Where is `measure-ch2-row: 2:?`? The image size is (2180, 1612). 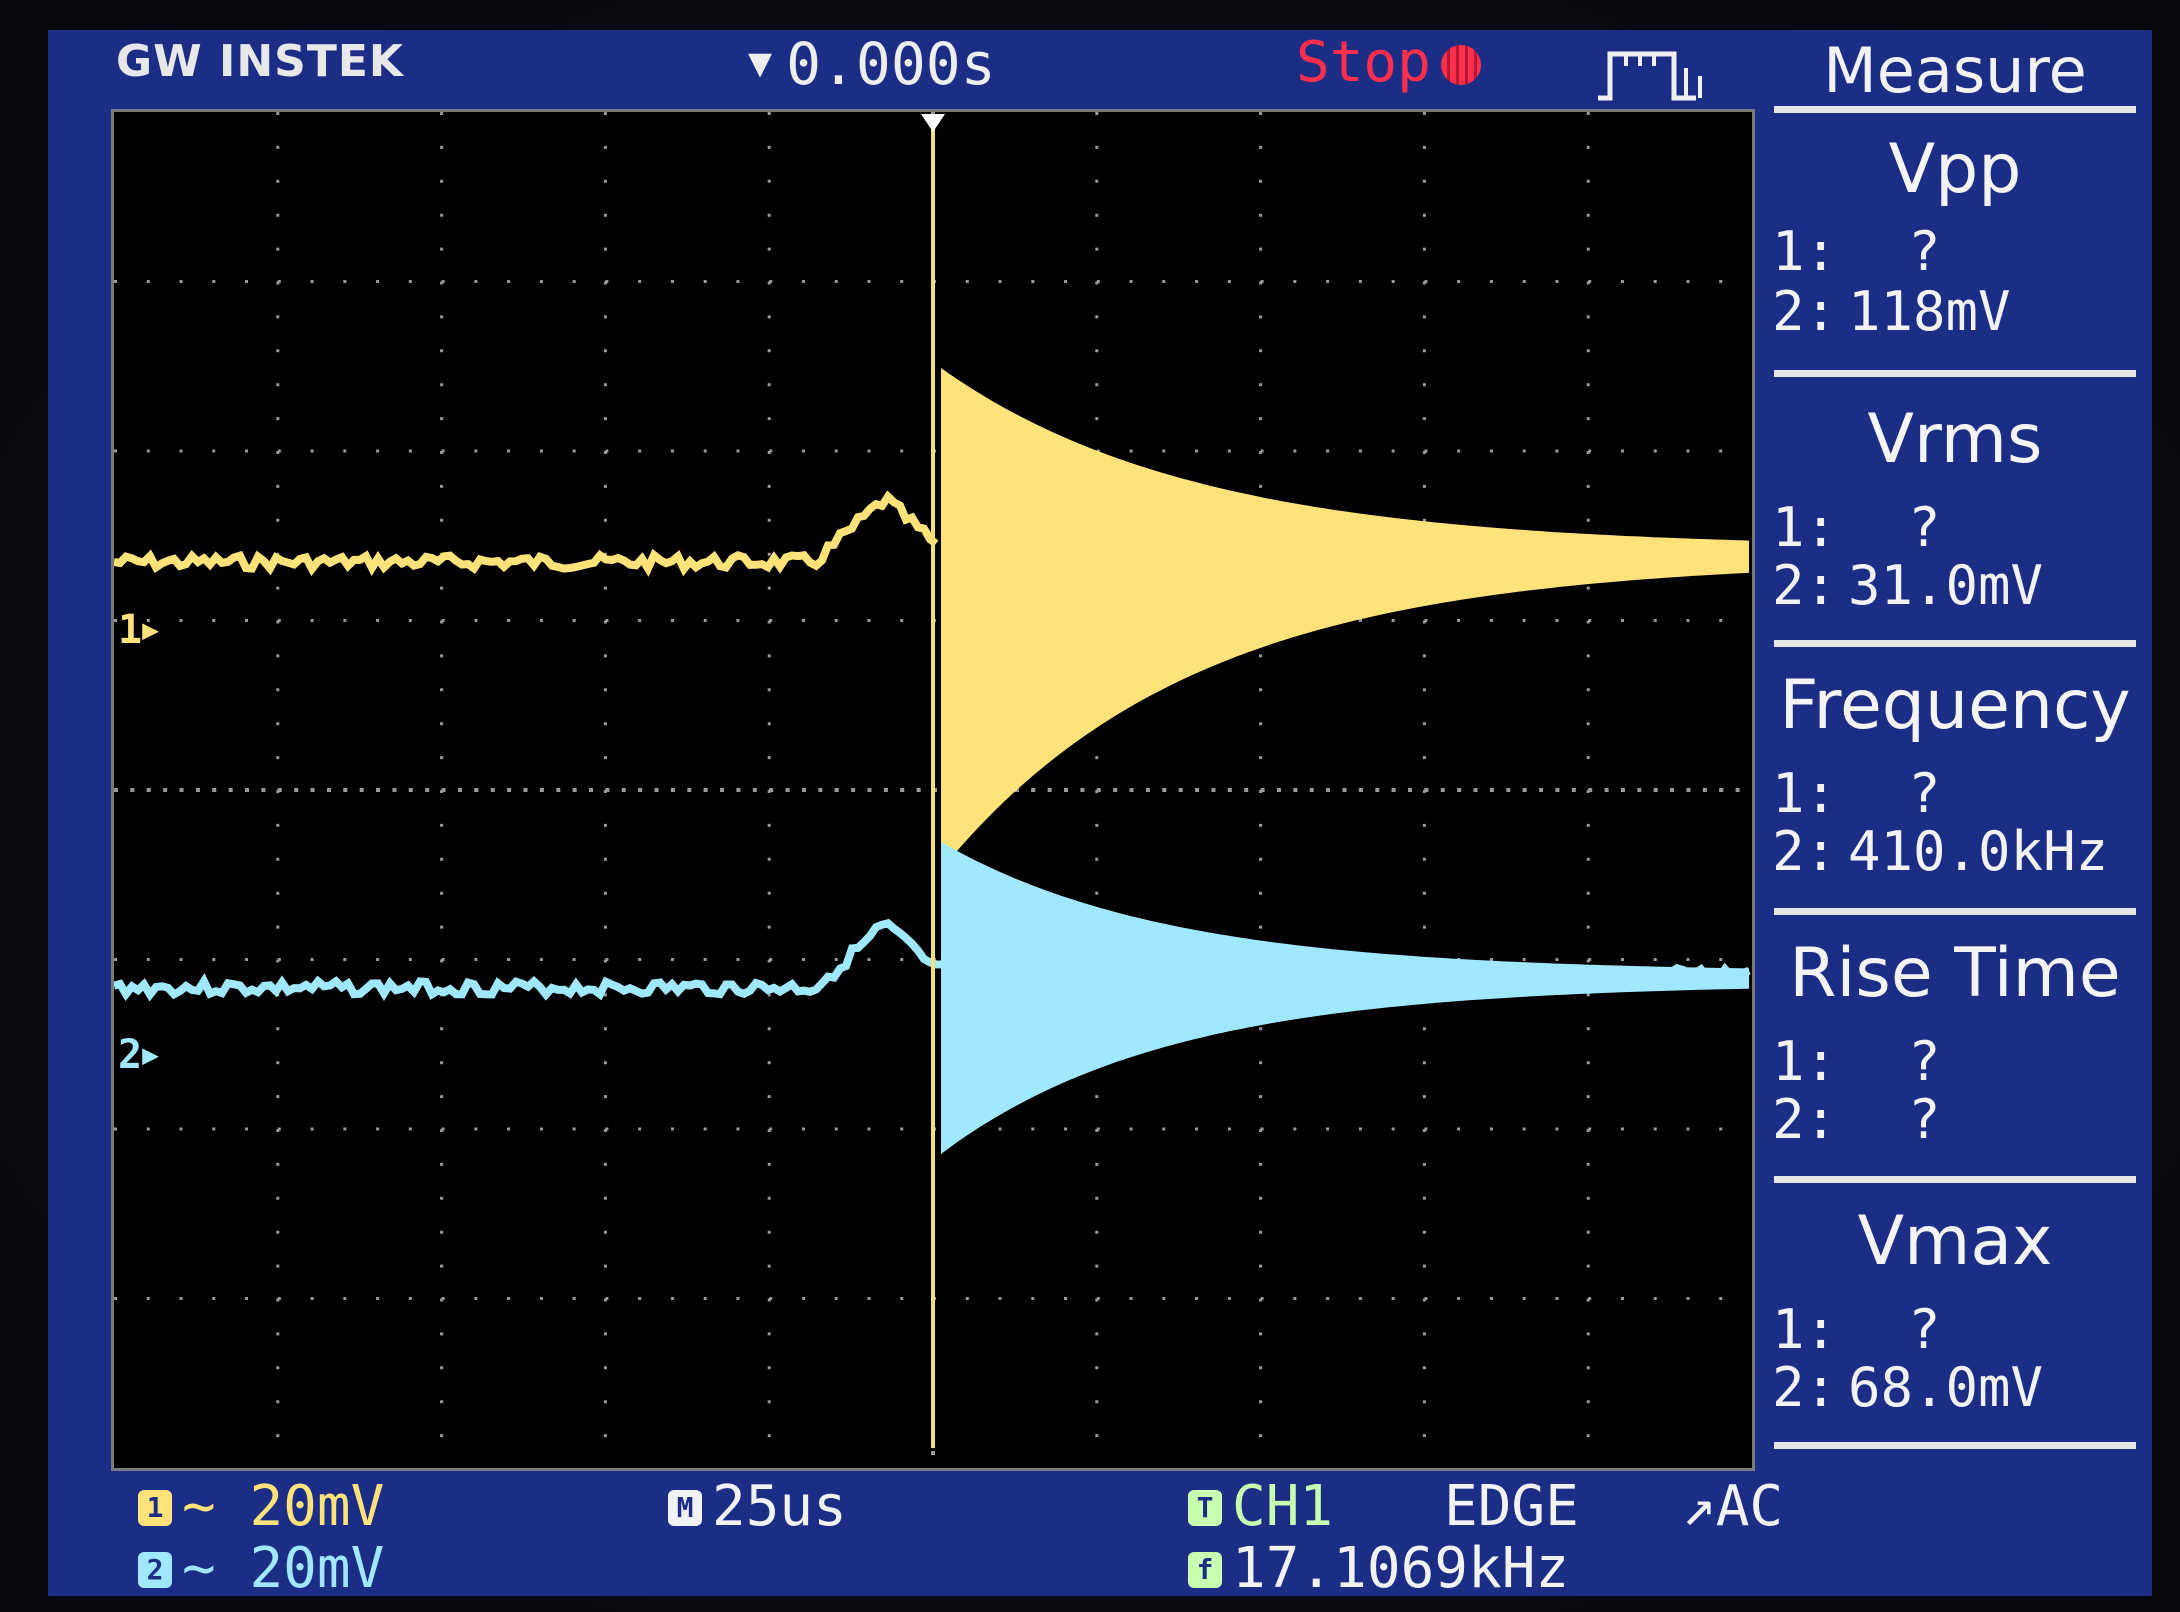
measure-ch2-row: 2:? is located at coordinates (1856, 1119).